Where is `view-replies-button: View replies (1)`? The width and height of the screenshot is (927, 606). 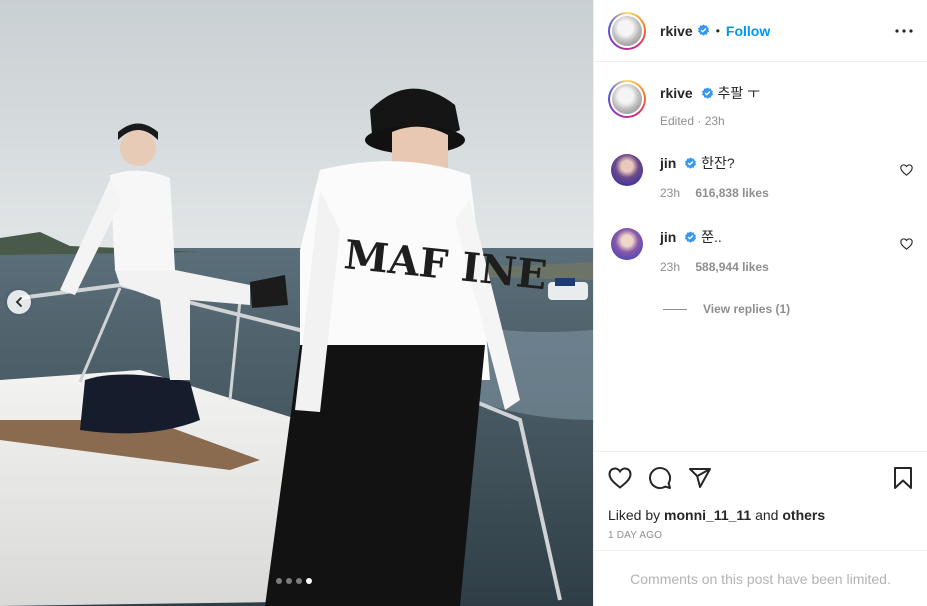 view-replies-button: View replies (1) is located at coordinates (788, 309).